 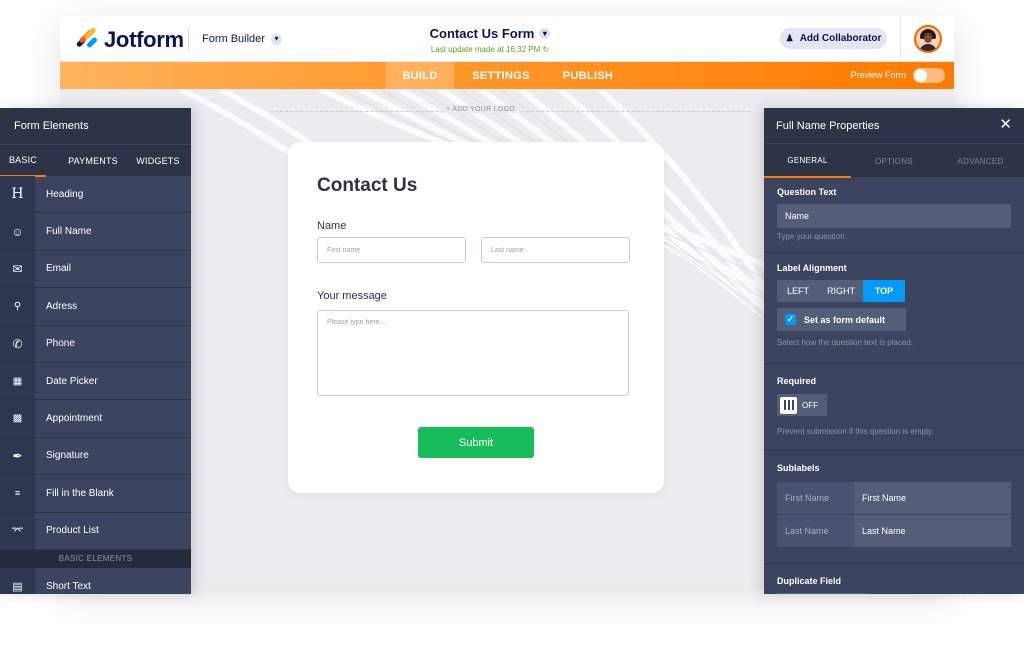 What do you see at coordinates (894, 579) in the screenshot?
I see `duplicate-field-section: Duplicate Field` at bounding box center [894, 579].